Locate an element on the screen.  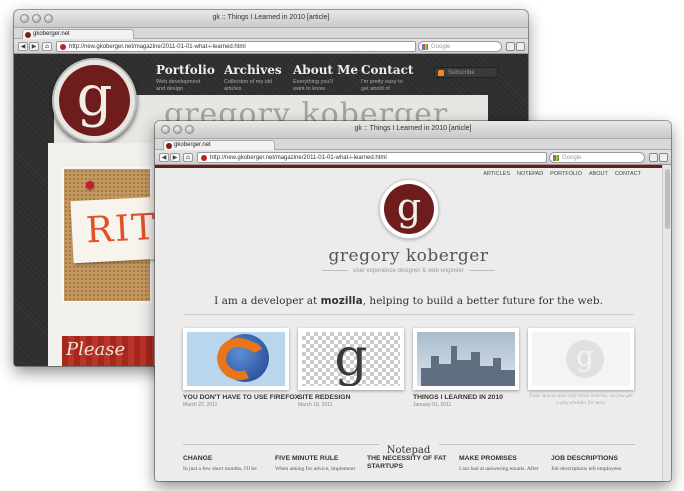
subscribe-label: Subscribe is located at coordinates (461, 73).